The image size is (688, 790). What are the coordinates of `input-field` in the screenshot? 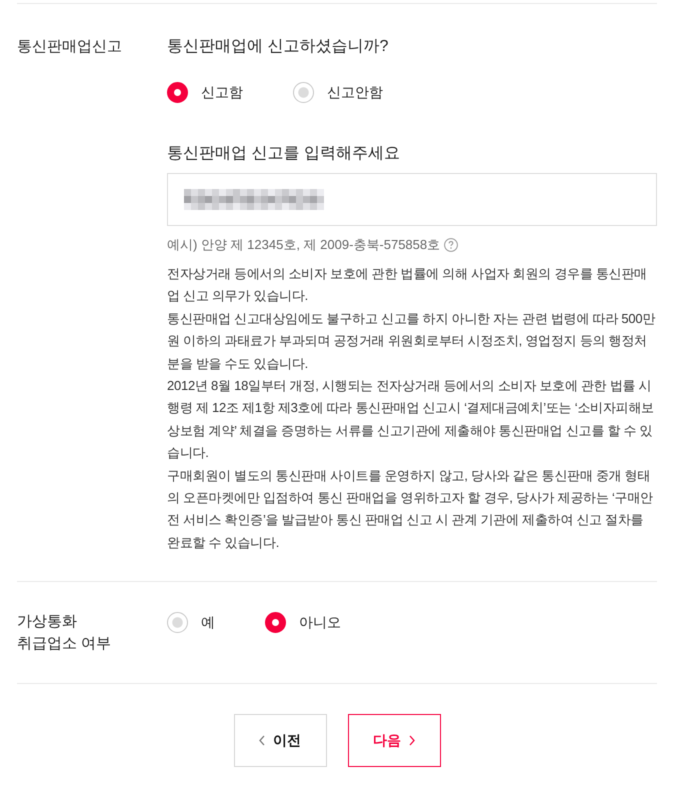 It's located at (412, 199).